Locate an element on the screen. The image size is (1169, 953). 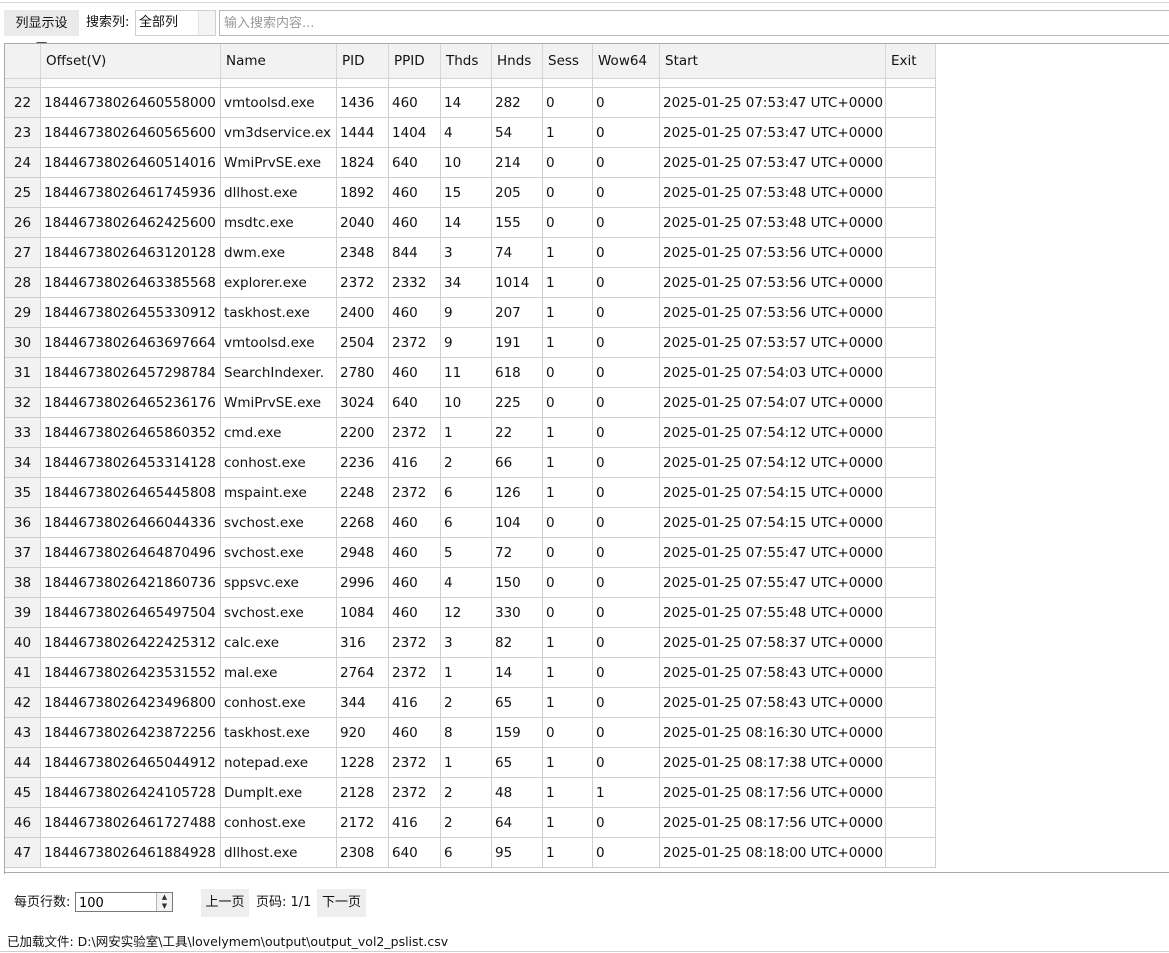
table-cell: 18446738026423872256 is located at coordinates (131, 733).